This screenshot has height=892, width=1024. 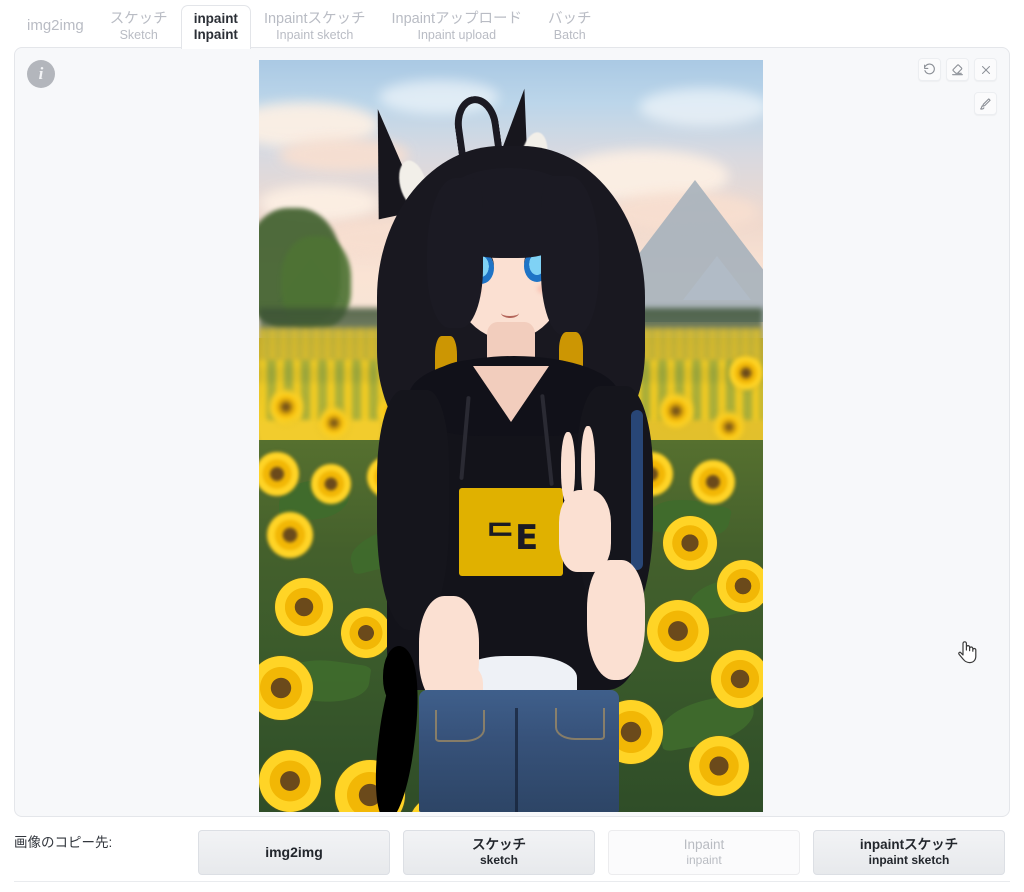 What do you see at coordinates (511, 537) in the screenshot?
I see `shirt-logo-mark: ᄃE` at bounding box center [511, 537].